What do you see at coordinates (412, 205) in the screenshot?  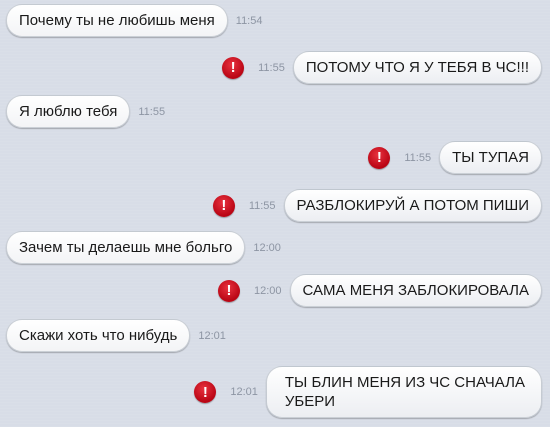 I see `message-bubble-outgoing: РАЗБЛОКИРУЙ А ПОТОМ ПИШИ` at bounding box center [412, 205].